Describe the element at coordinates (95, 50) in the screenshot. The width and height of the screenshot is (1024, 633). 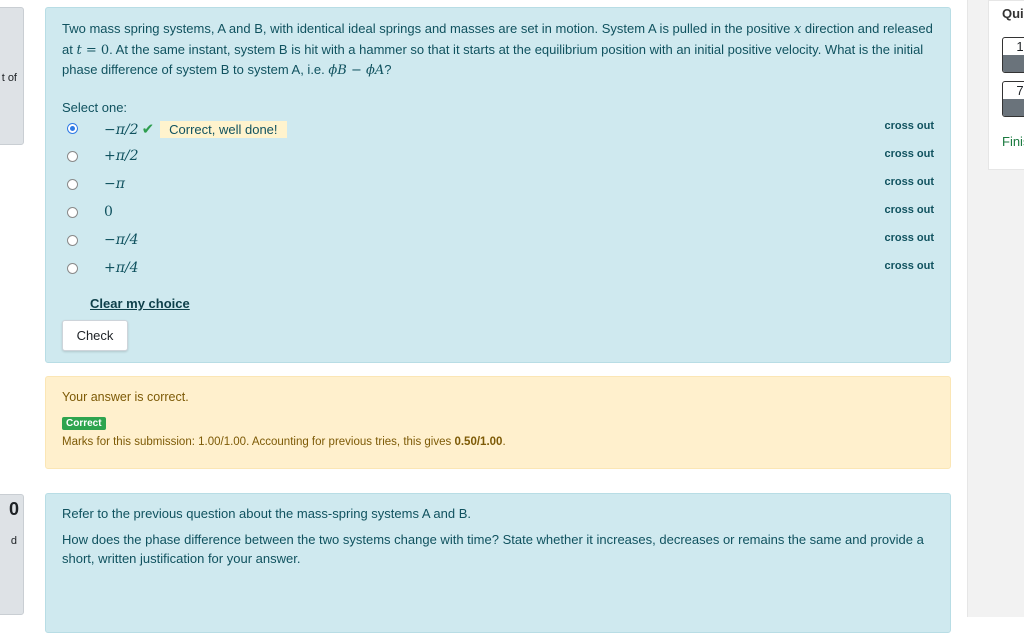
I see `math-equation: = 0` at that location.